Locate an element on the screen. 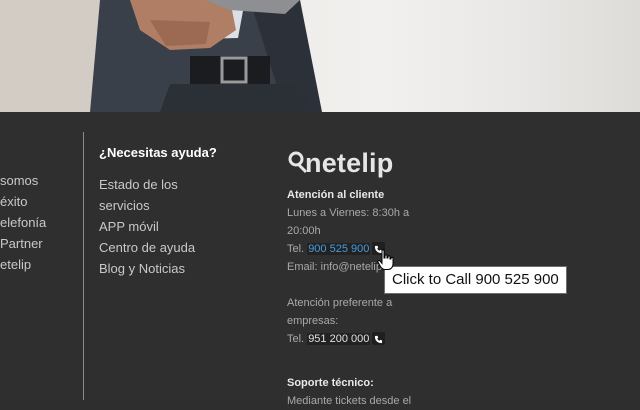 The image size is (640, 410). brand-name: netelip is located at coordinates (349, 163).